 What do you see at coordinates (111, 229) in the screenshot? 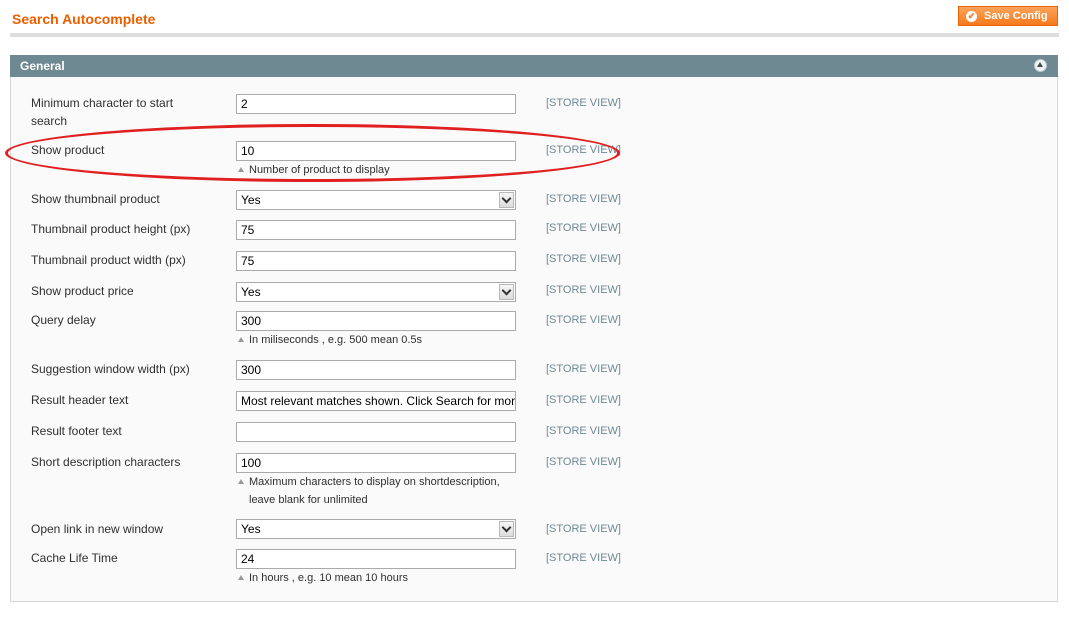
I see `label-thumb-height: Thumbnail product height (px)` at bounding box center [111, 229].